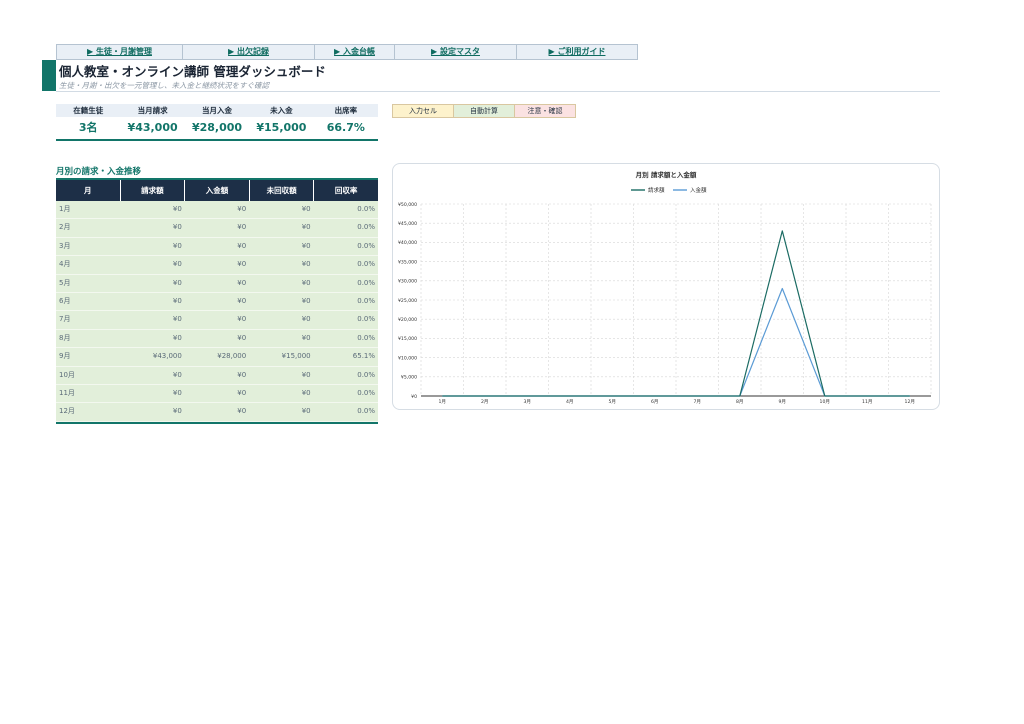 The width and height of the screenshot is (1024, 724). Describe the element at coordinates (217, 110) in the screenshot. I see `kpi-label-received: 当月入金` at that location.